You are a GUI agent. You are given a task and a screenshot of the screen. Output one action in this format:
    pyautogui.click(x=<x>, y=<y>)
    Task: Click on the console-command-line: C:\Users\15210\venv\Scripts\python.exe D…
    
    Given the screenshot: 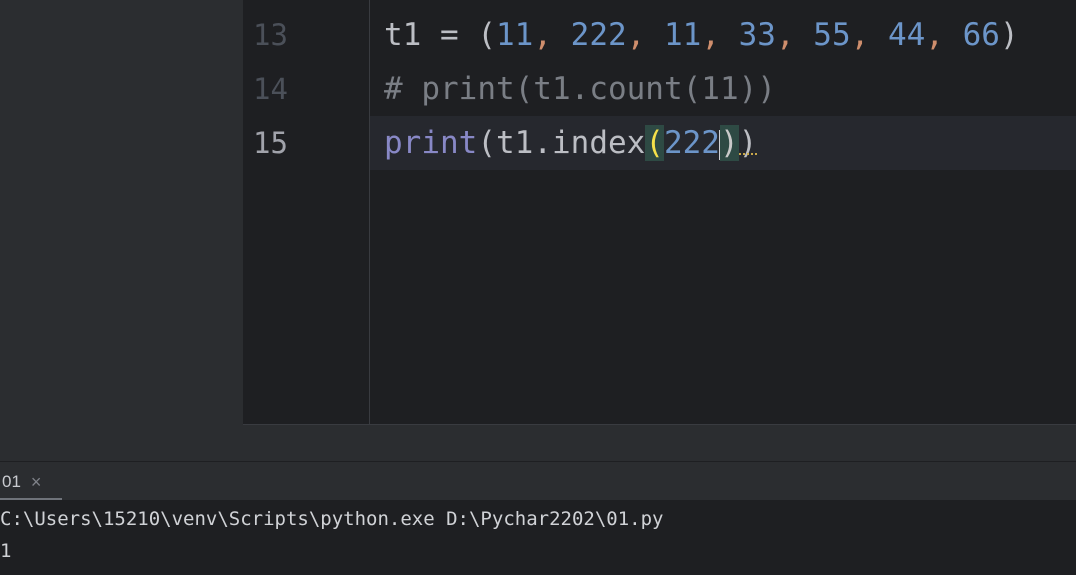 What is the action you would take?
    pyautogui.click(x=332, y=519)
    